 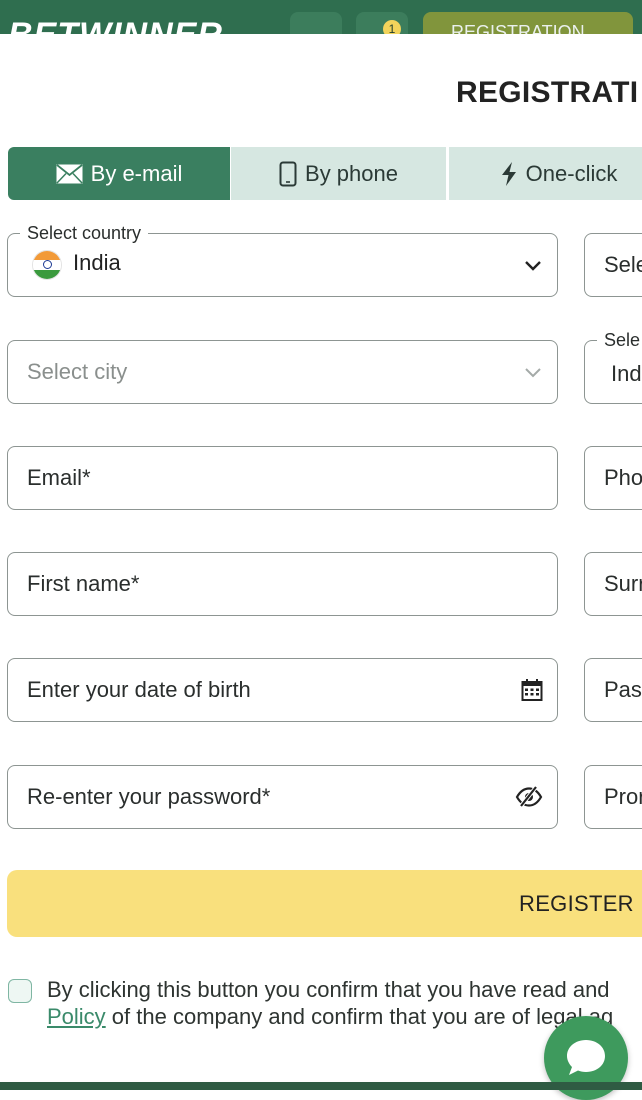 What do you see at coordinates (321, 1086) in the screenshot?
I see `bottom-nav-strip` at bounding box center [321, 1086].